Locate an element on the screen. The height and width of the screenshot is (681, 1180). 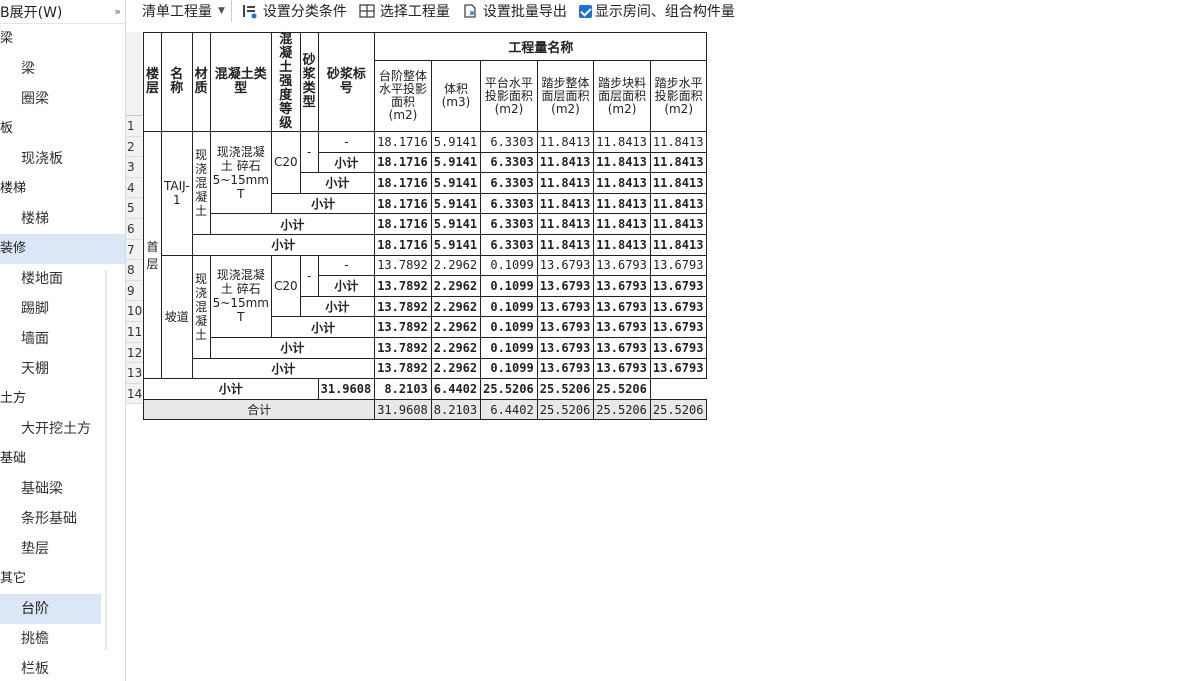
sidebar-header: B展开(W) » is located at coordinates (62, 12).